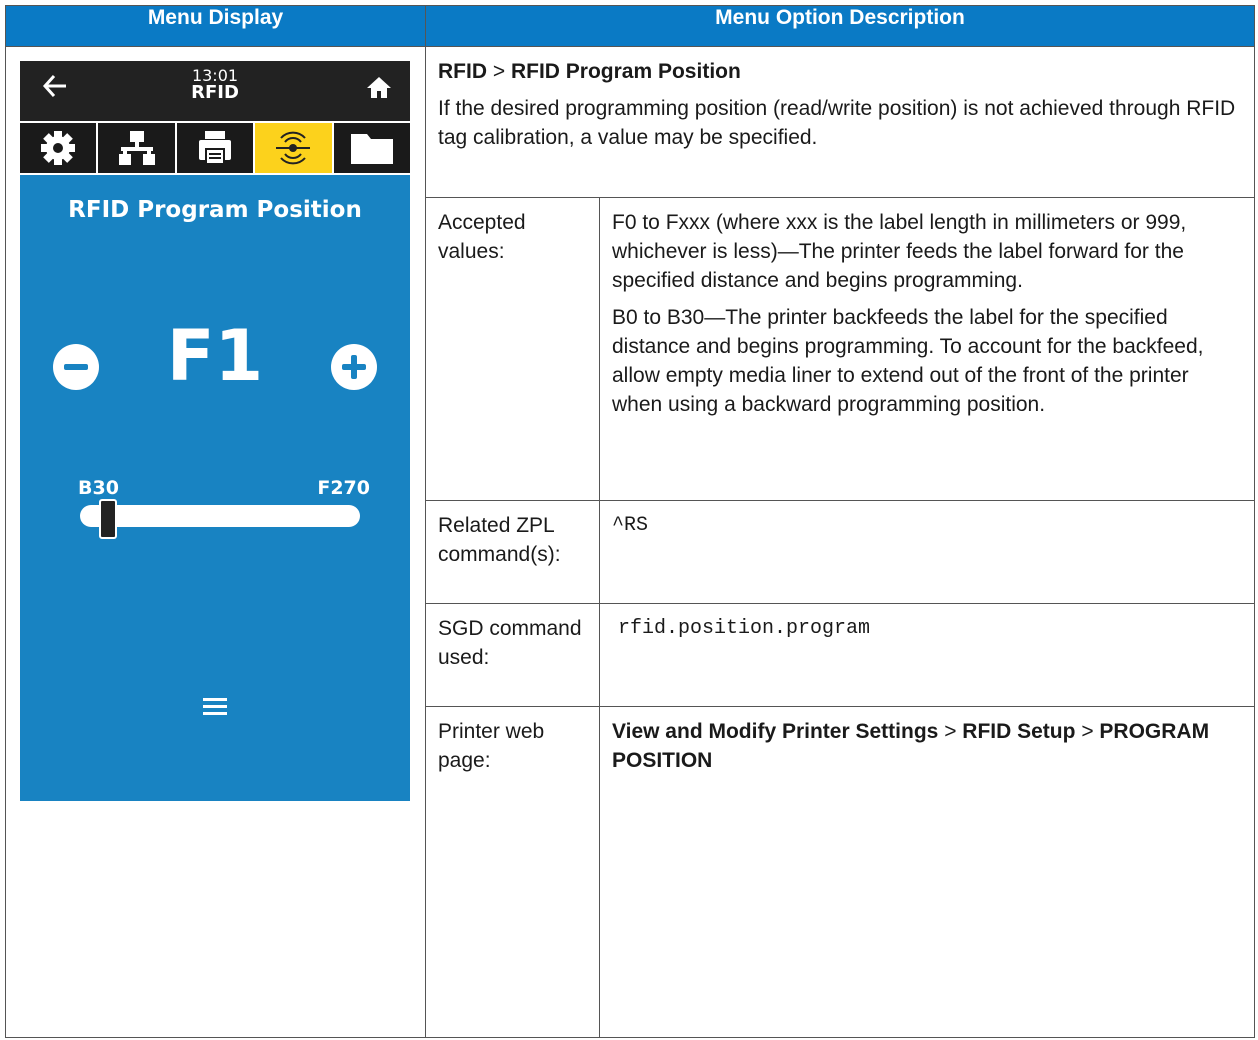  I want to click on display-clock: 13:01 RFID, so click(215, 85).